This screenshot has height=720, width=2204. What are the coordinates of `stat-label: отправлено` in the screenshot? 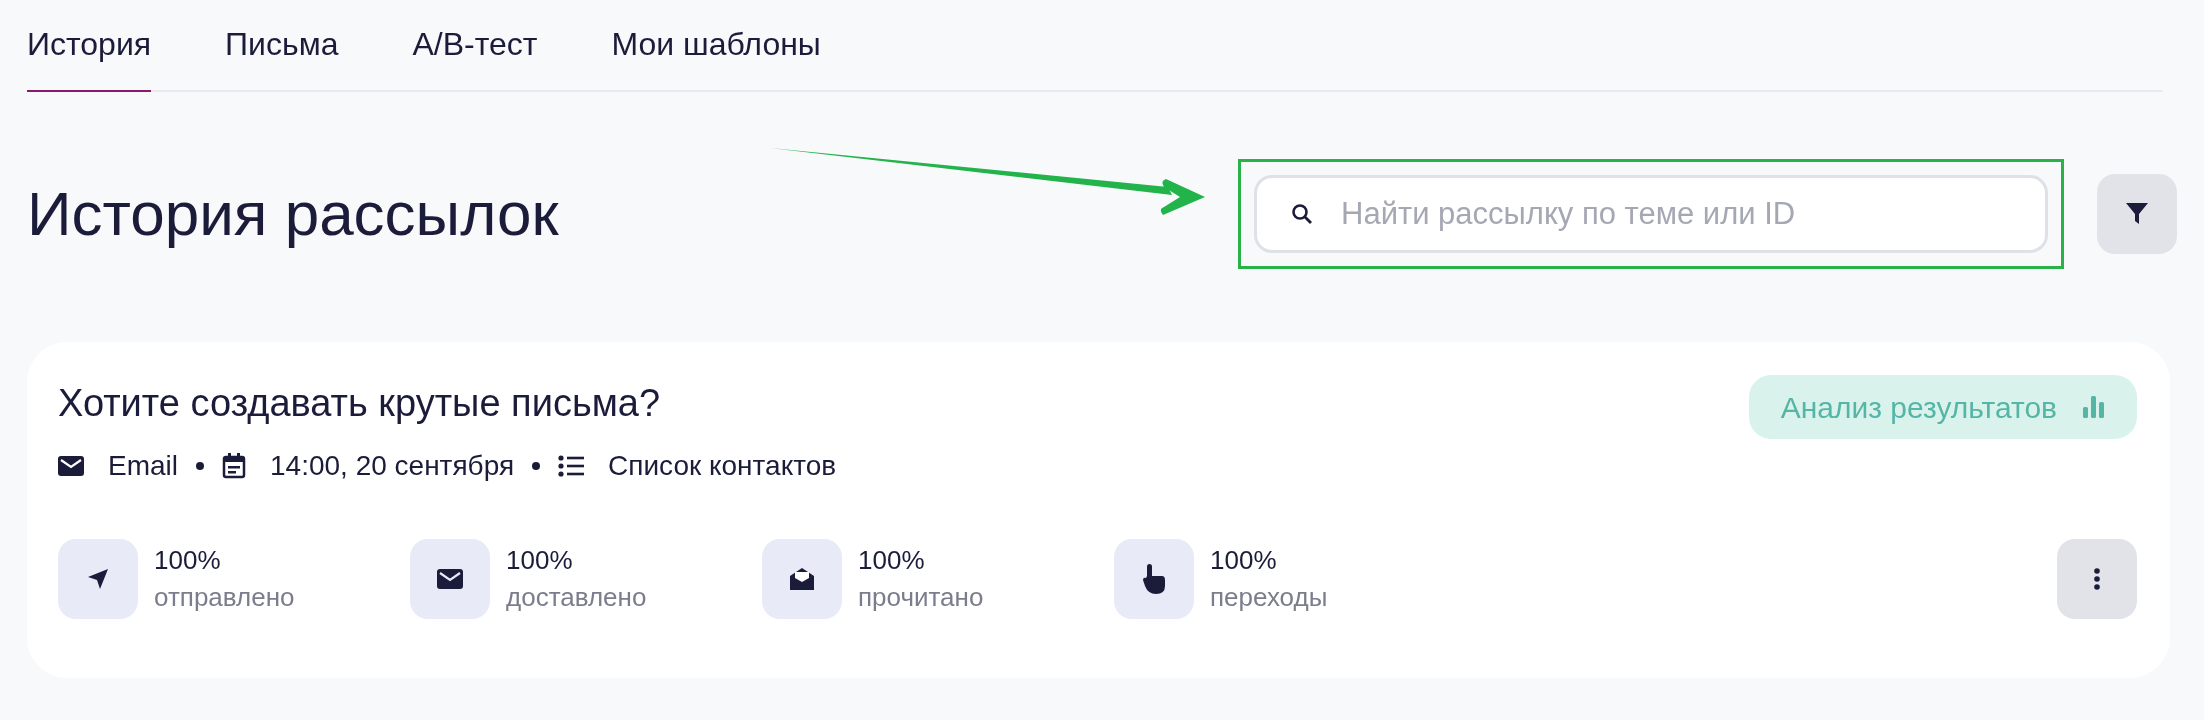 It's located at (224, 597).